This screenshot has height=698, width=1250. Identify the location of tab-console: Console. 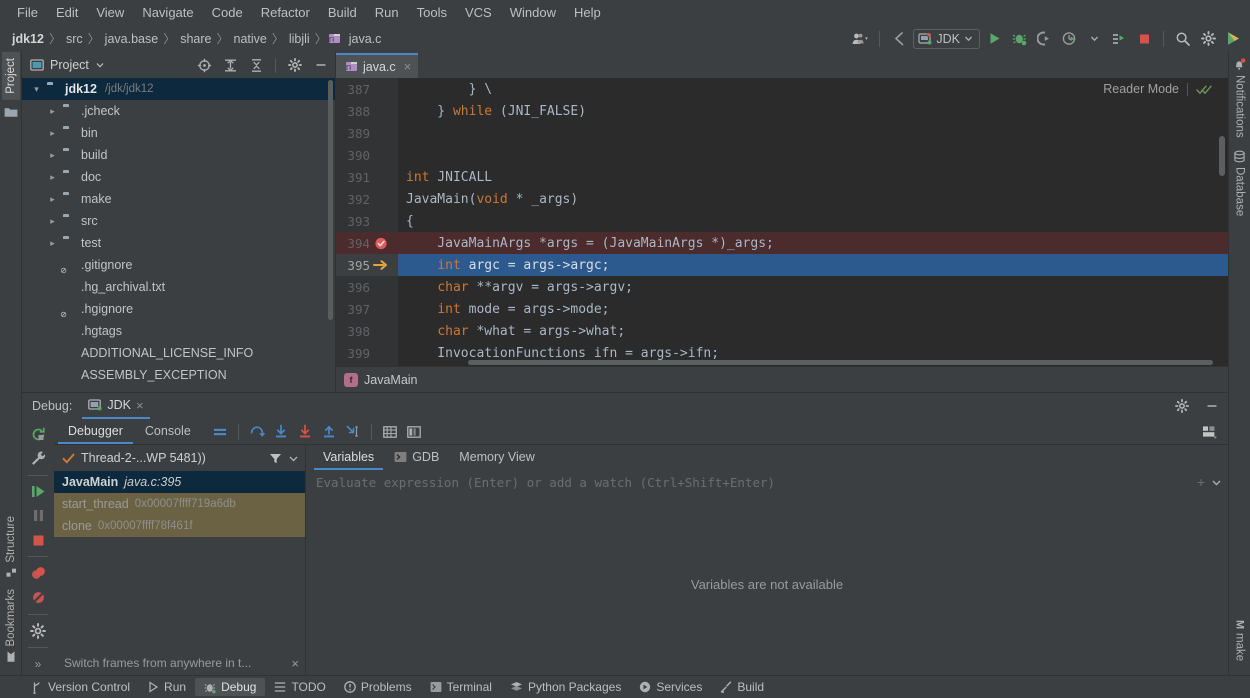
(168, 432).